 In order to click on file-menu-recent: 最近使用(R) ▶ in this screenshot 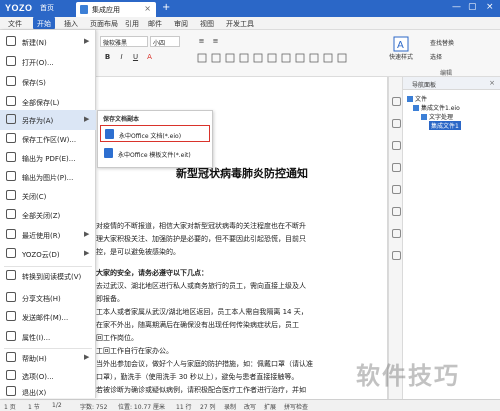, I will do `click(48, 235)`.